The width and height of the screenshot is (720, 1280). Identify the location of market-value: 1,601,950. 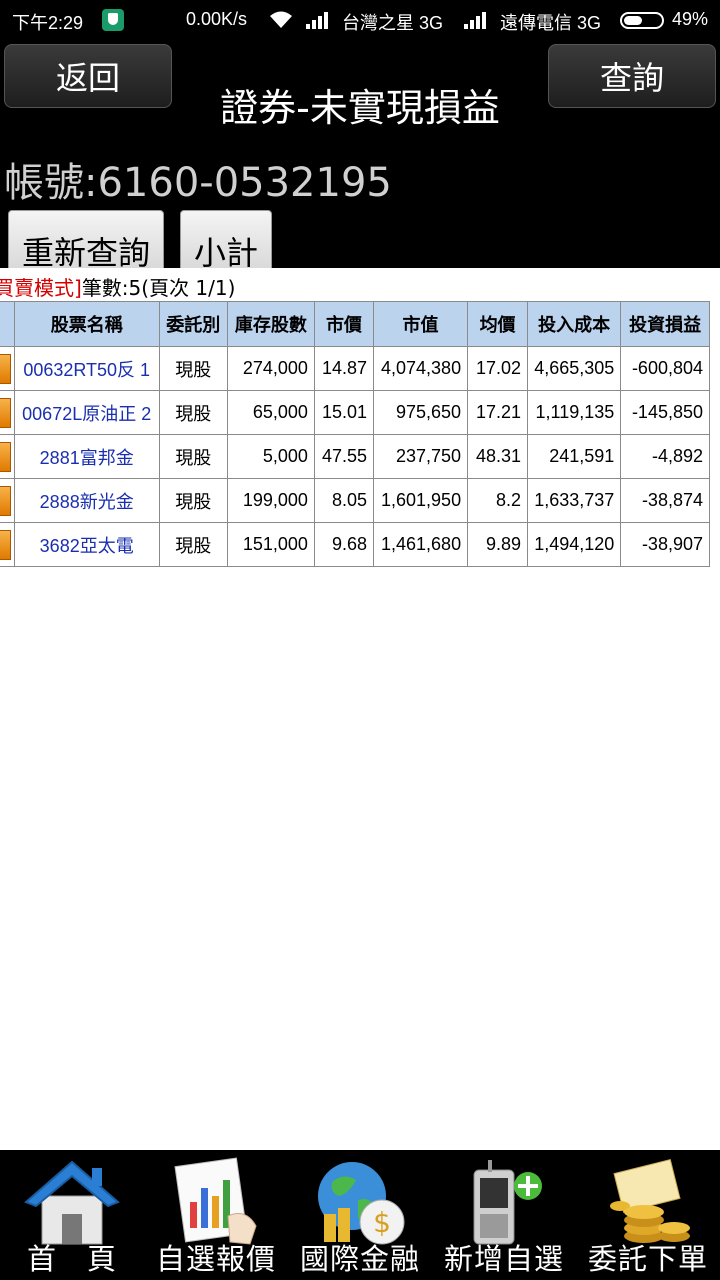
(420, 500).